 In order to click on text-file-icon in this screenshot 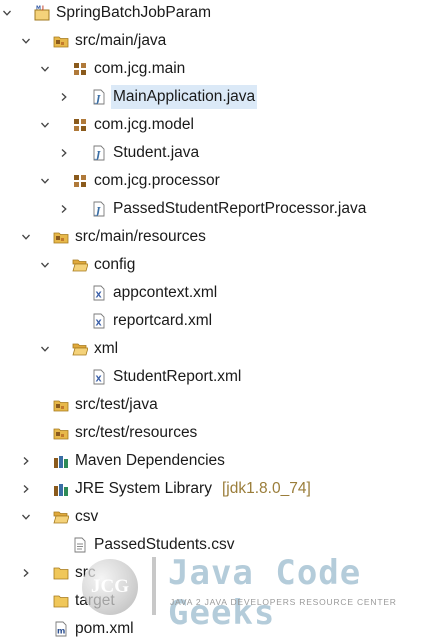, I will do `click(80, 545)`.